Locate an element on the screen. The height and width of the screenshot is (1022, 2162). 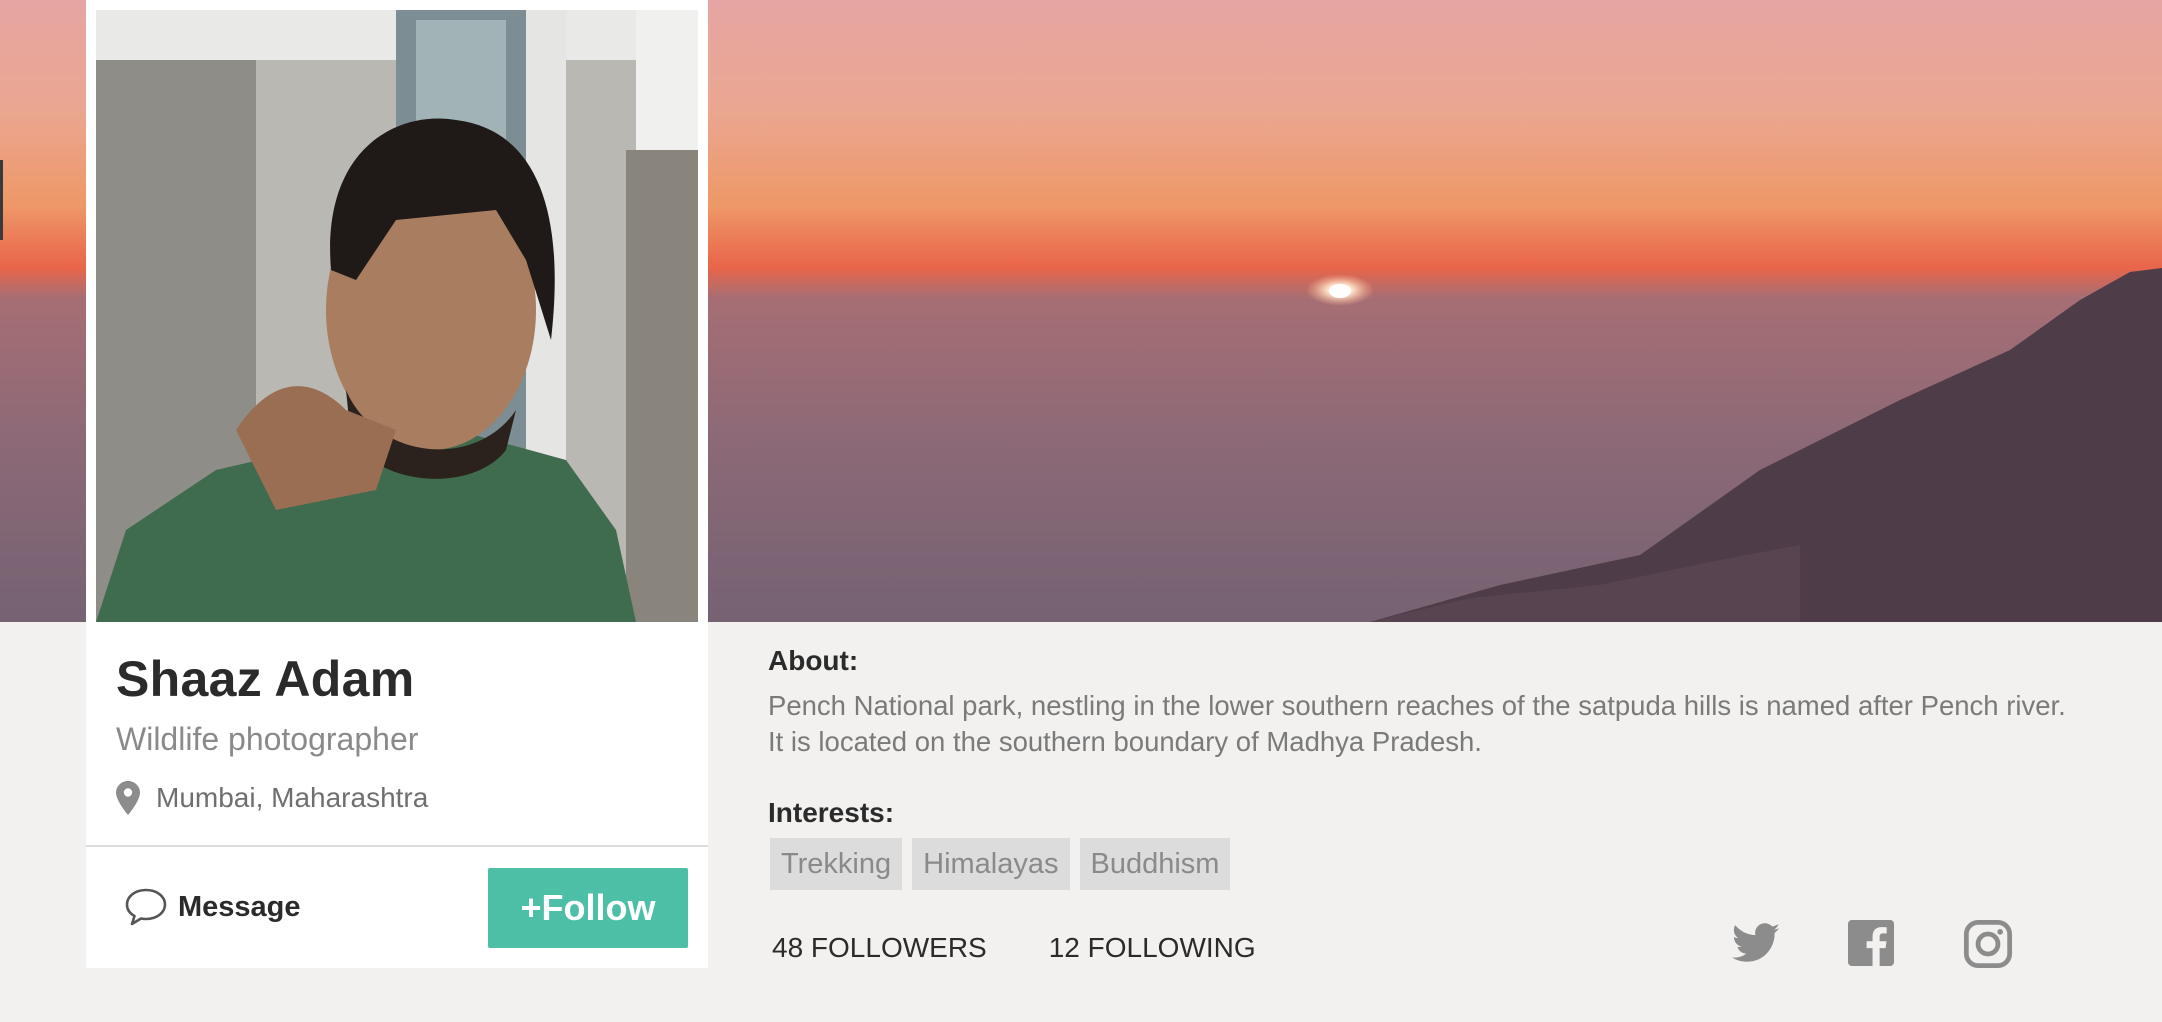
interests-list: Trekking Himalayas Buddhism is located at coordinates (1000, 864).